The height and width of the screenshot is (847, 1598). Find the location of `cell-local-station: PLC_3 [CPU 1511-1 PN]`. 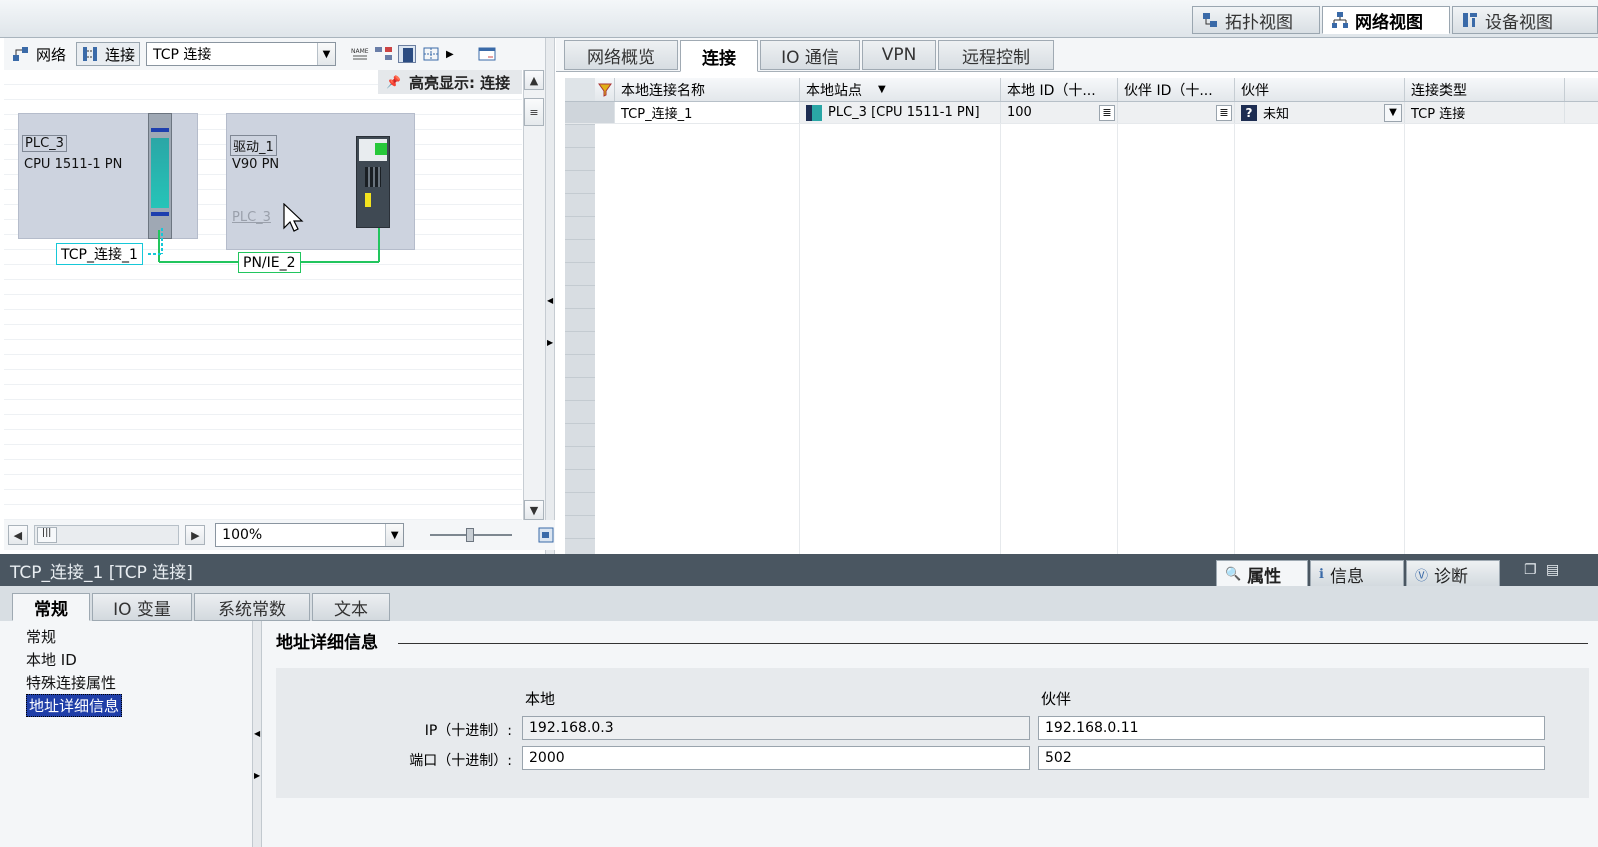

cell-local-station: PLC_3 [CPU 1511-1 PN] is located at coordinates (900, 112).